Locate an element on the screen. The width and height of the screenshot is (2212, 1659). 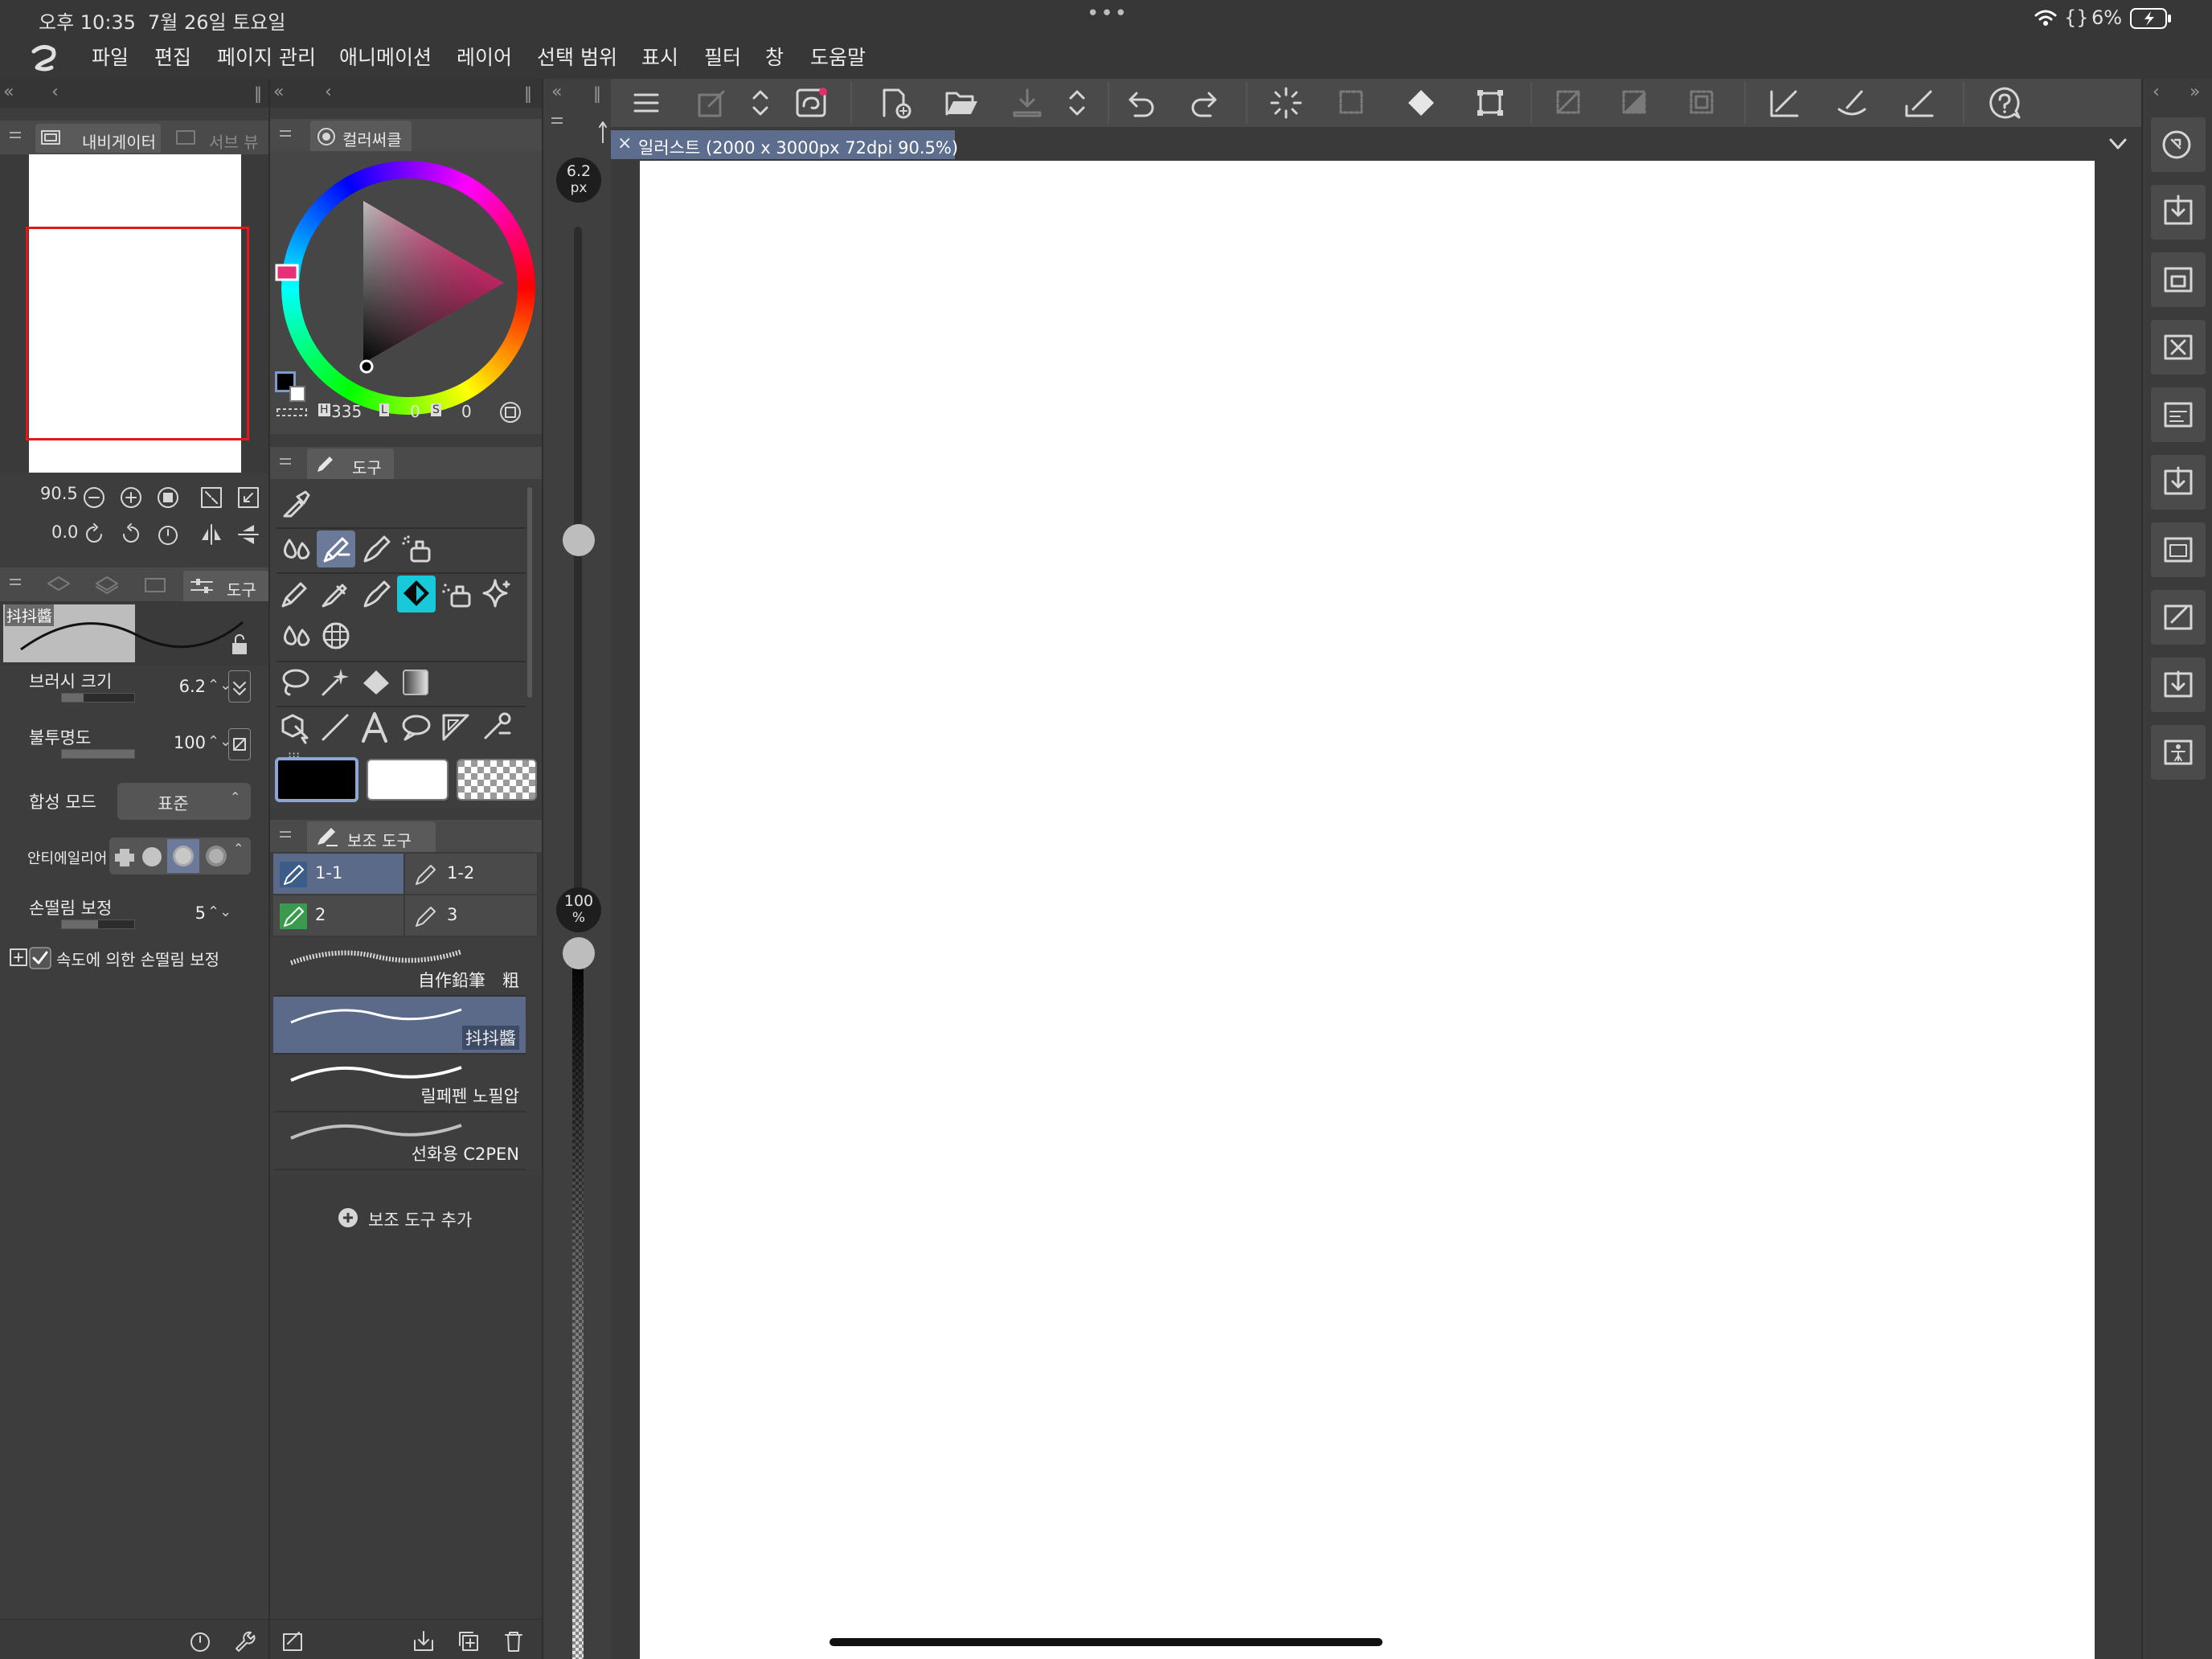
tab-subview: 서브 뷰 is located at coordinates (216, 138).